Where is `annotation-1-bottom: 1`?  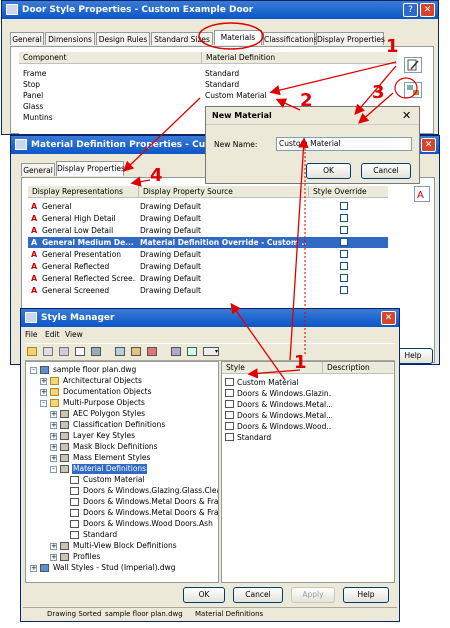 annotation-1-bottom: 1 is located at coordinates (300, 362).